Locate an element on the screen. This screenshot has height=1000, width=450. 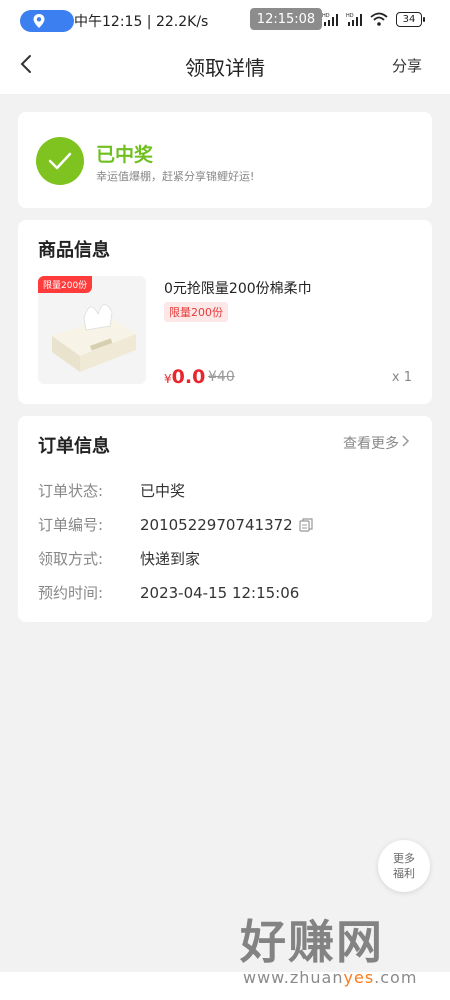
row-label: 预约时间: is located at coordinates (71, 593).